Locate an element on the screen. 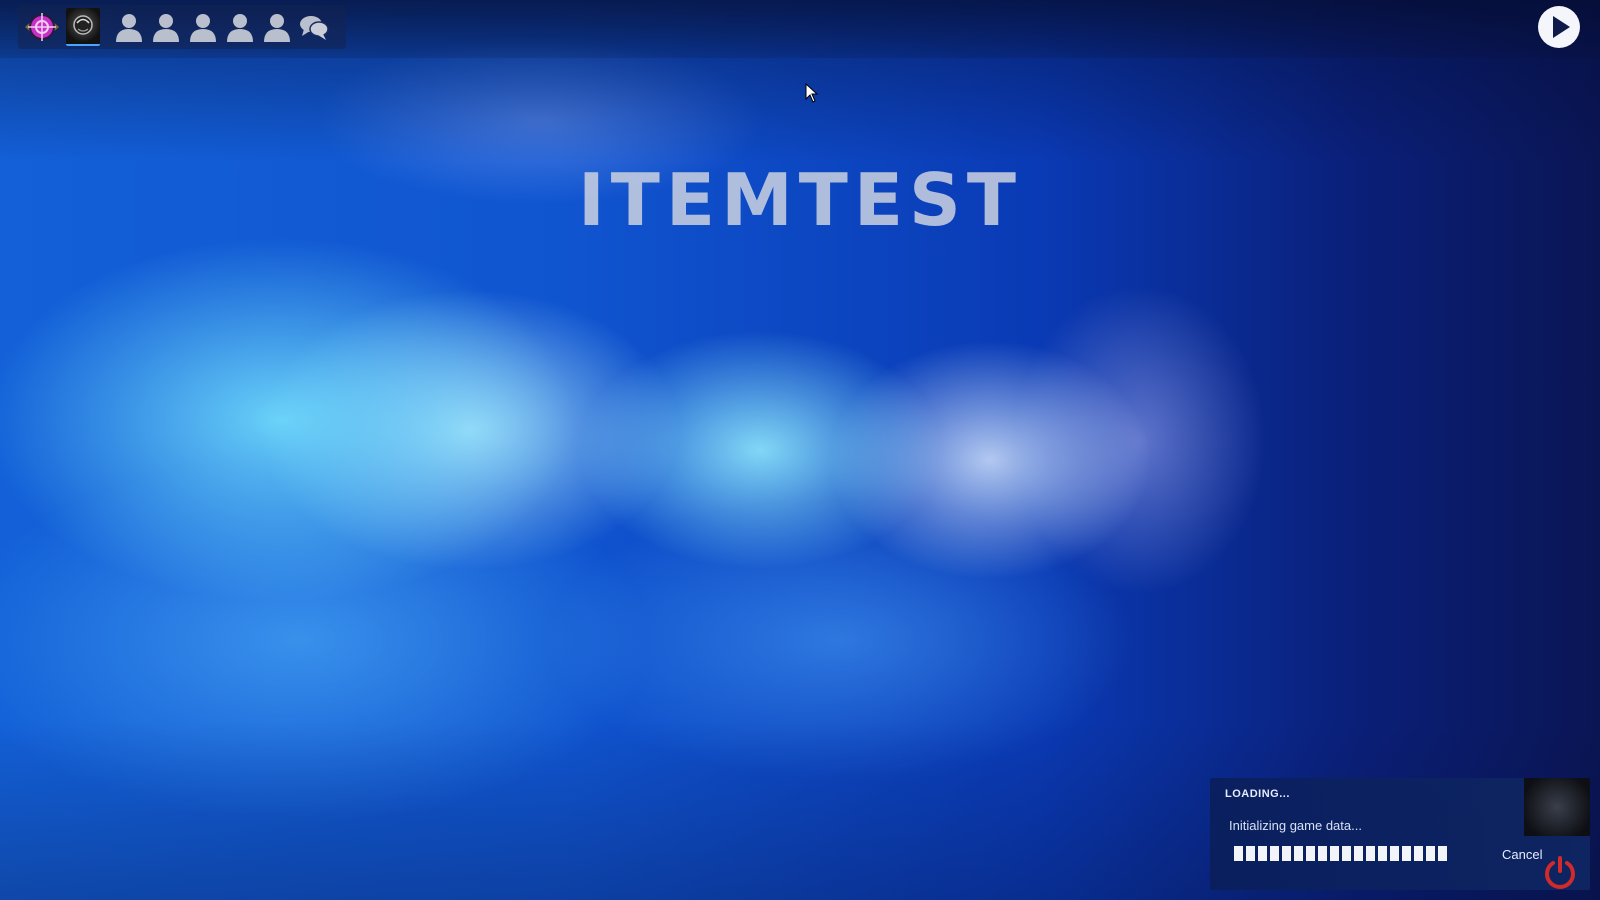 The width and height of the screenshot is (1600, 900). player-portrait-button is located at coordinates (83, 27).